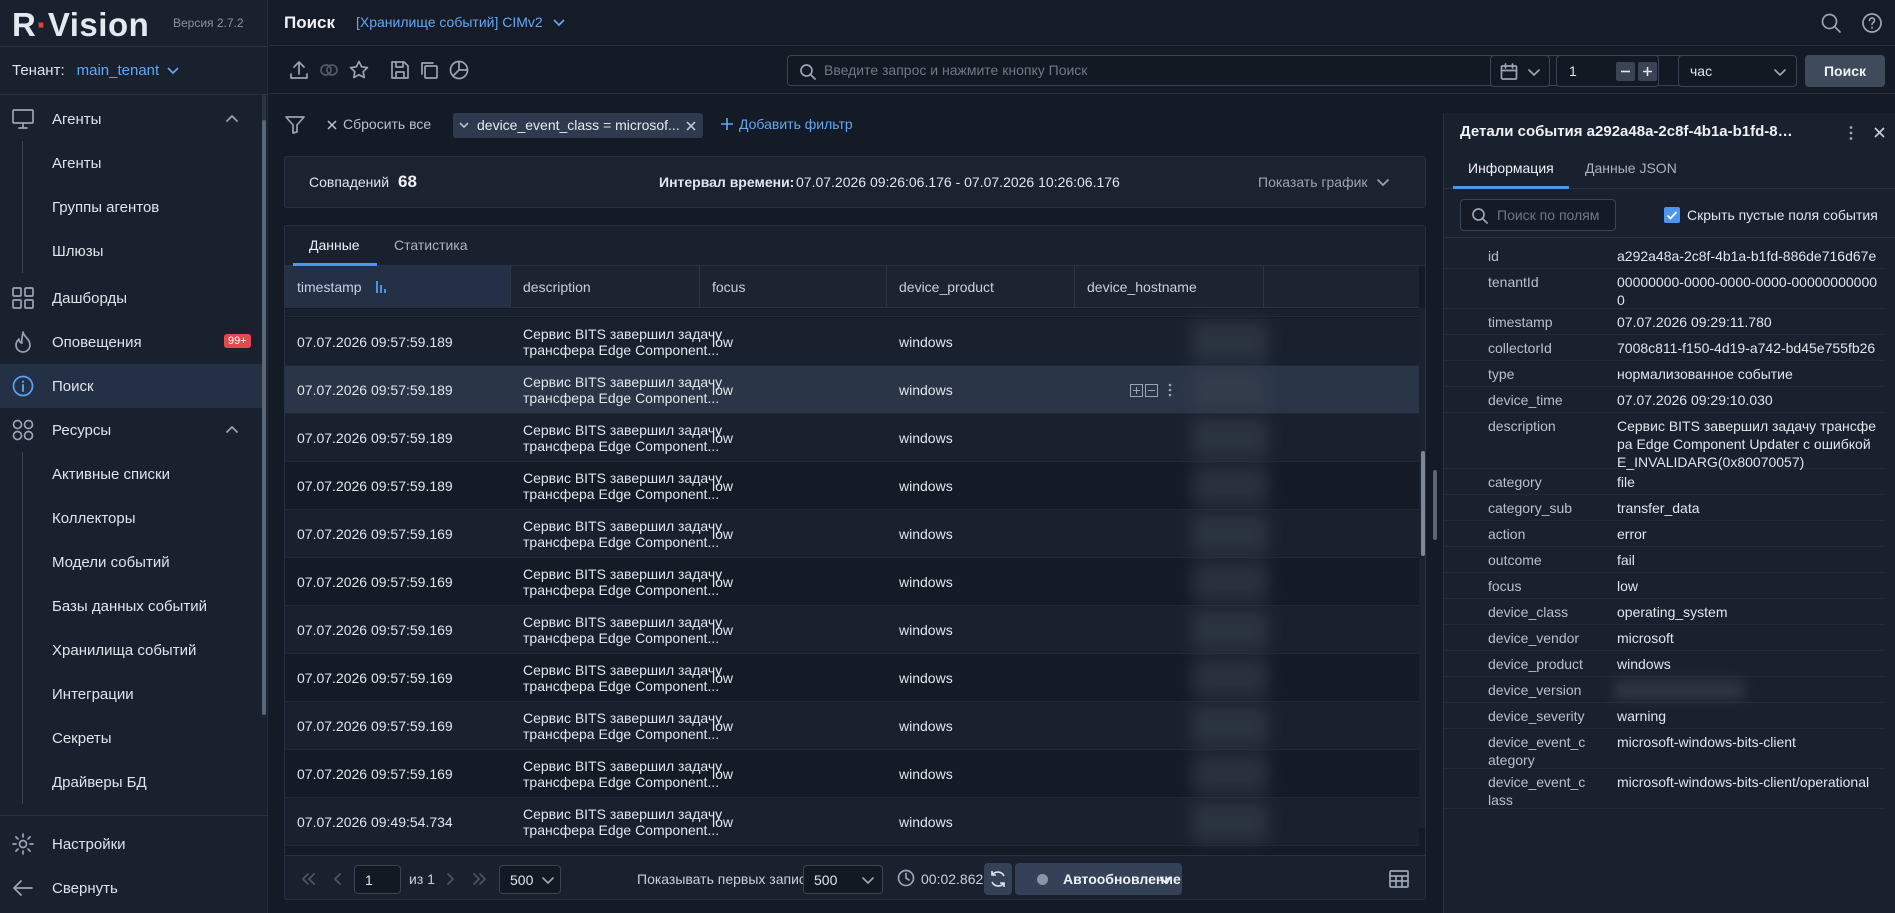  Describe the element at coordinates (450, 879) in the screenshot. I see `next-page-icon` at that location.